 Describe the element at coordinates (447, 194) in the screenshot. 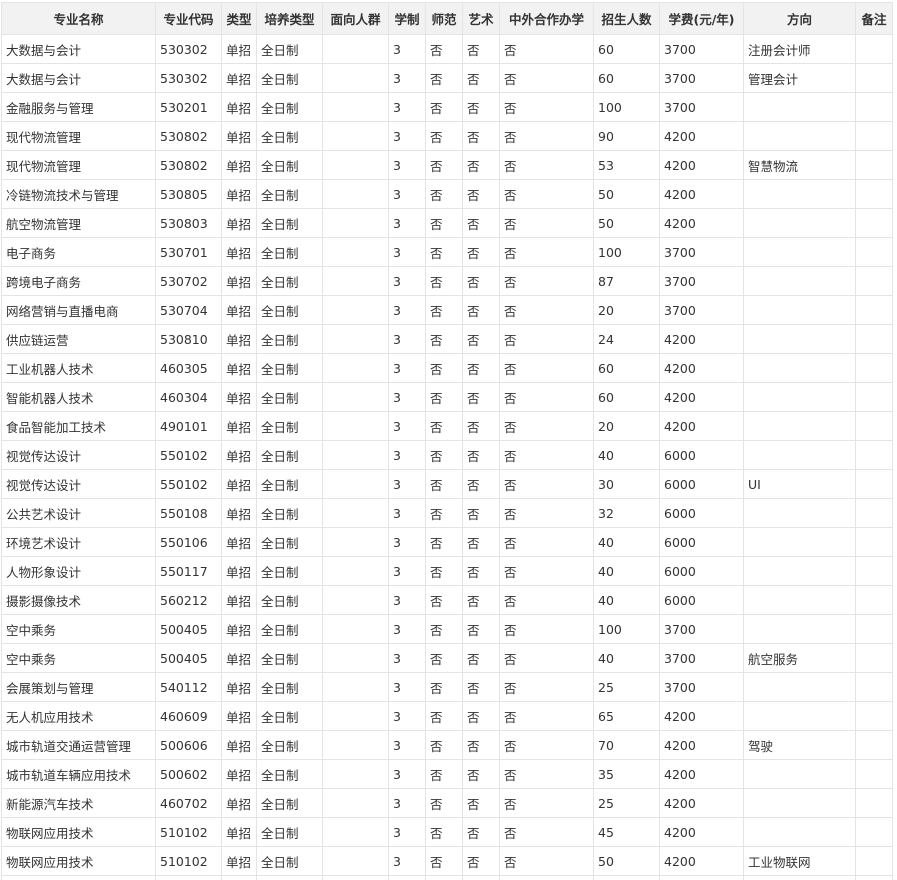

I see `table-row: 冷链物流技术与管理530805单招全日制3否否否504200` at that location.